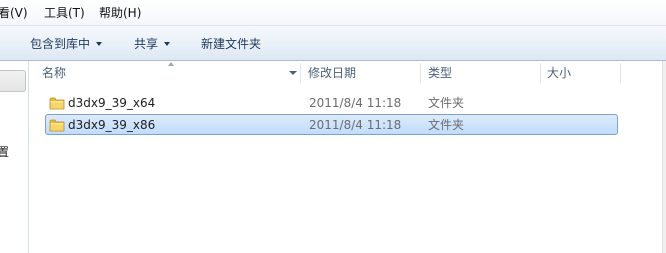 This screenshot has height=253, width=666. I want to click on include-in-library-button: 包含到库中, so click(66, 44).